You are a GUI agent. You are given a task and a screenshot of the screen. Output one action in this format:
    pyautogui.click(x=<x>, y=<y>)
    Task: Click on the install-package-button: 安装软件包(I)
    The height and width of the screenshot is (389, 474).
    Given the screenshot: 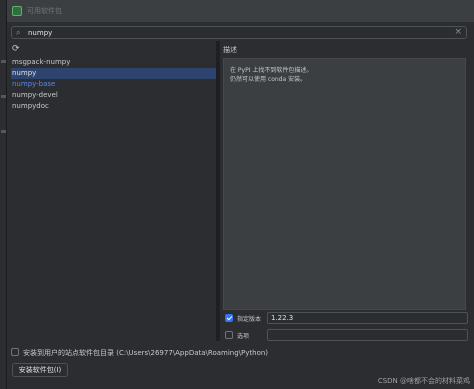 What is the action you would take?
    pyautogui.click(x=40, y=370)
    